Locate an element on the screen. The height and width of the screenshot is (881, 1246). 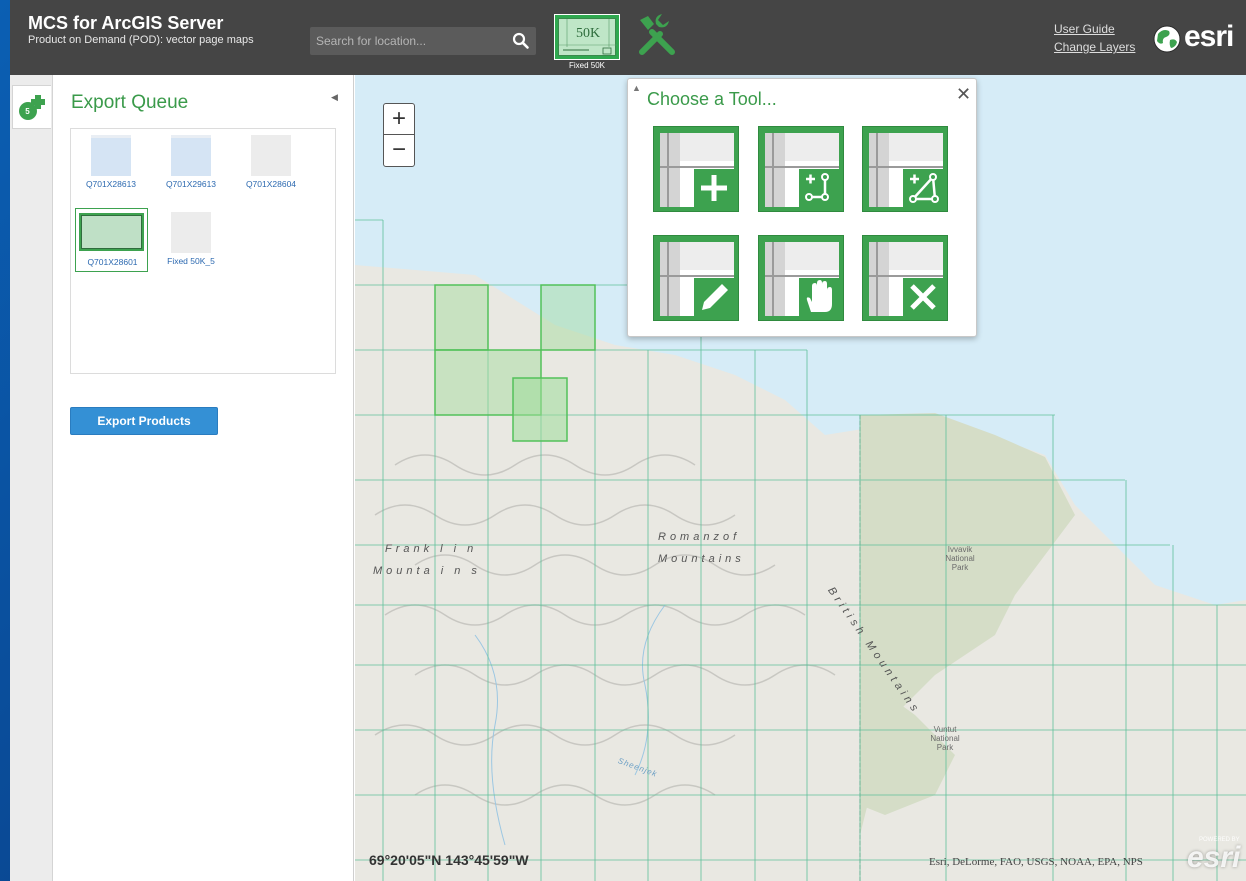
product-thumbnail is located at coordinates (111, 232).